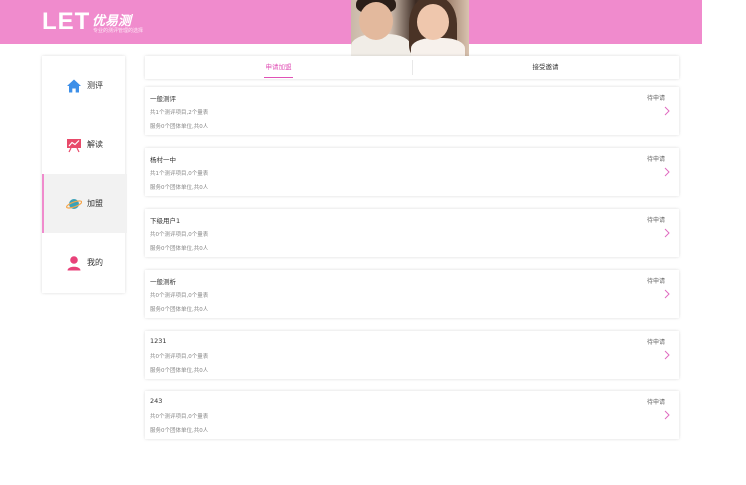 This screenshot has height=485, width=746. What do you see at coordinates (158, 341) in the screenshot?
I see `item-name: 1231` at bounding box center [158, 341].